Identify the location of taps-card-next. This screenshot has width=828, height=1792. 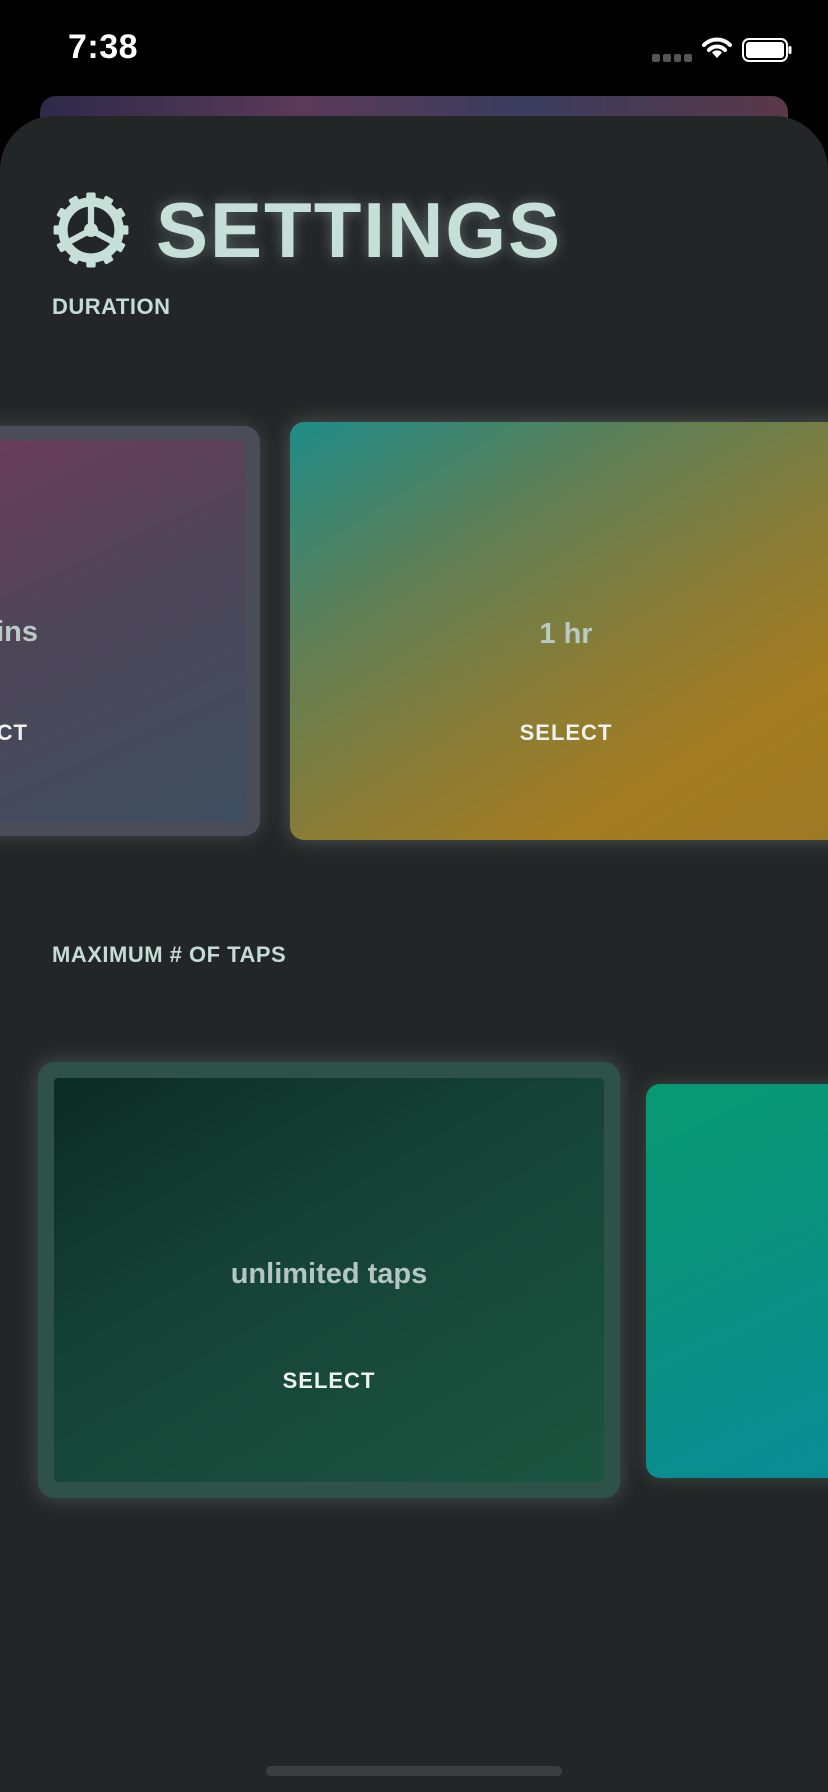
(737, 1281).